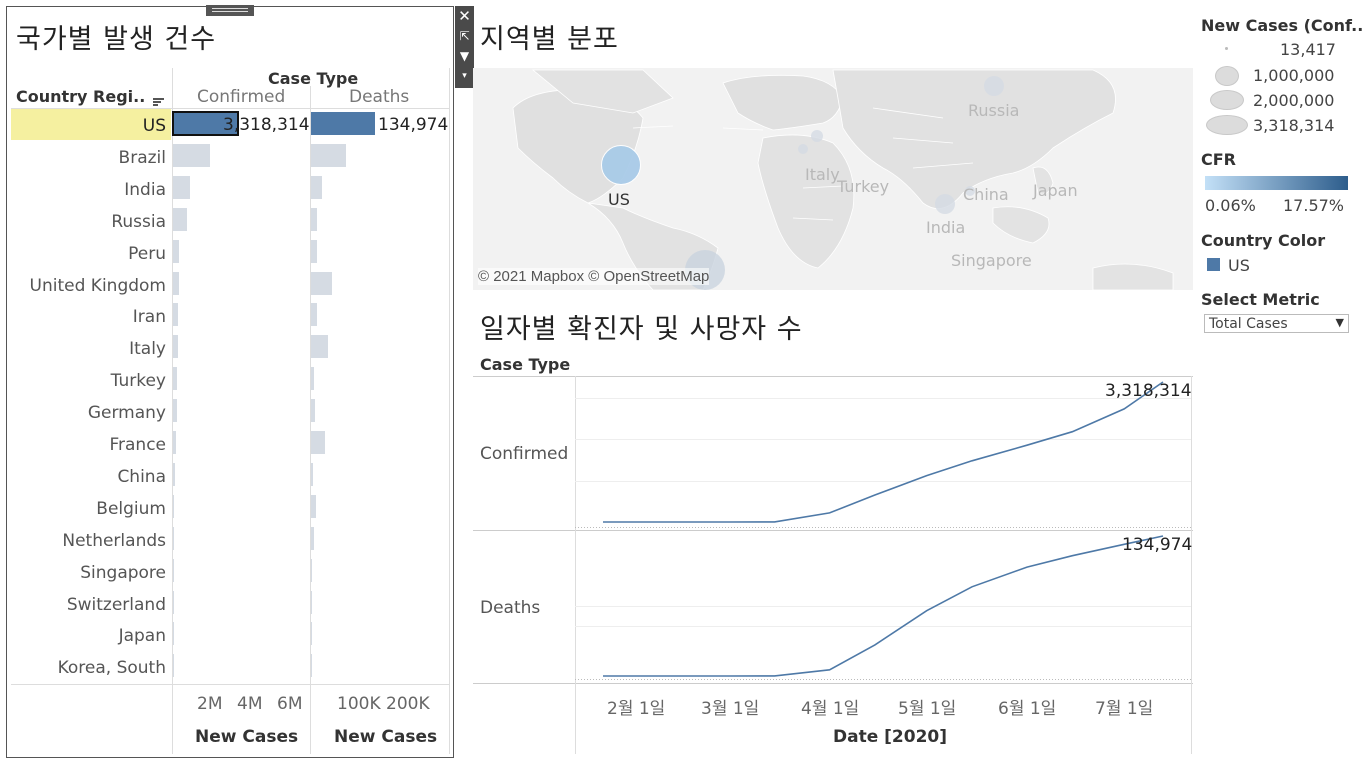  Describe the element at coordinates (141, 477) in the screenshot. I see `country-label: China` at that location.